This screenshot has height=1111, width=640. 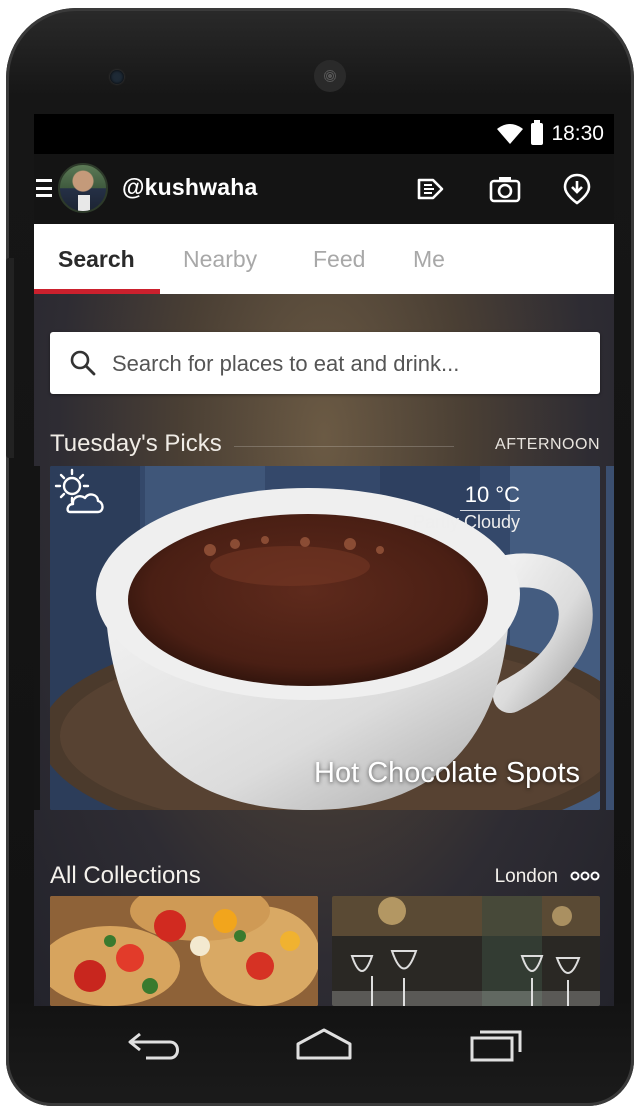 I want to click on previous-card-peek, so click(x=37, y=638).